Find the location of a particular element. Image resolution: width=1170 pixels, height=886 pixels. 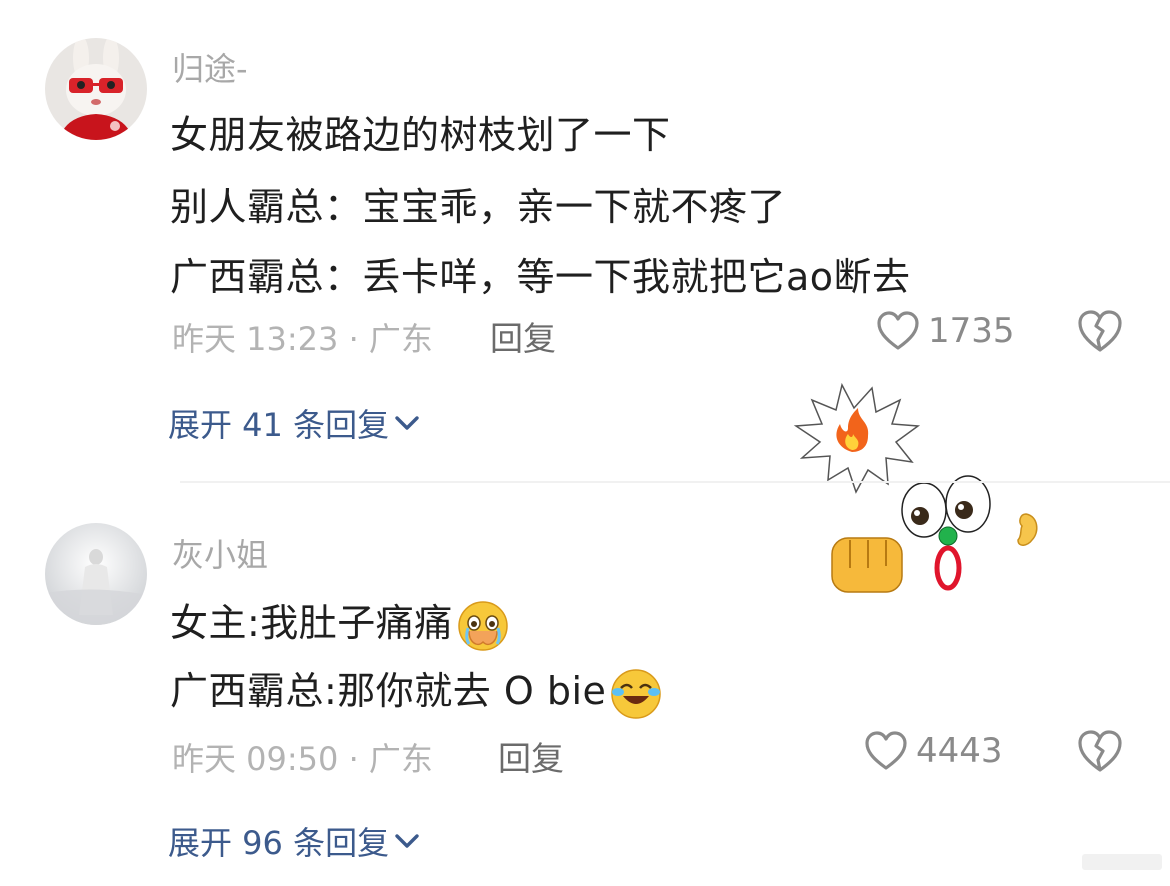

laugh-cry-emoji-icon is located at coordinates (636, 693).